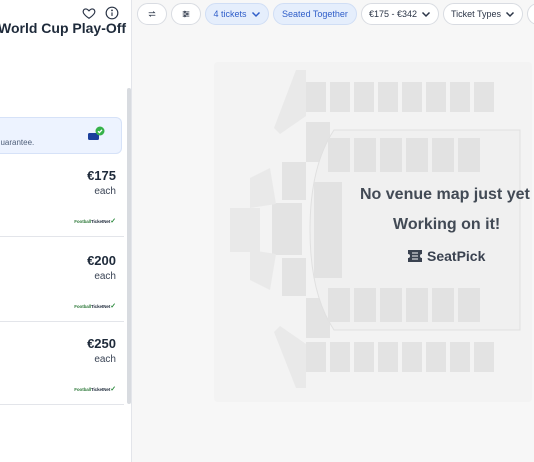 The width and height of the screenshot is (534, 462). I want to click on listing-price: €250, so click(101, 343).